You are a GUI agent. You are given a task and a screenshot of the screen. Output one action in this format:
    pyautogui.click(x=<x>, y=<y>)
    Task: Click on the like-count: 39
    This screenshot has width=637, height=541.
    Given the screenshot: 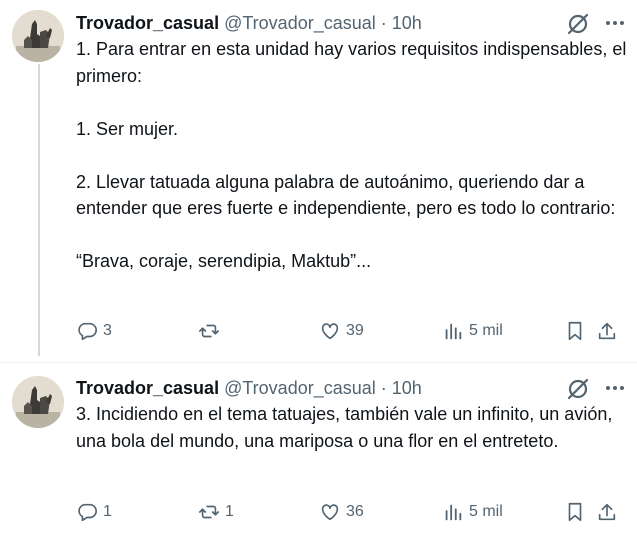 What is the action you would take?
    pyautogui.click(x=355, y=330)
    